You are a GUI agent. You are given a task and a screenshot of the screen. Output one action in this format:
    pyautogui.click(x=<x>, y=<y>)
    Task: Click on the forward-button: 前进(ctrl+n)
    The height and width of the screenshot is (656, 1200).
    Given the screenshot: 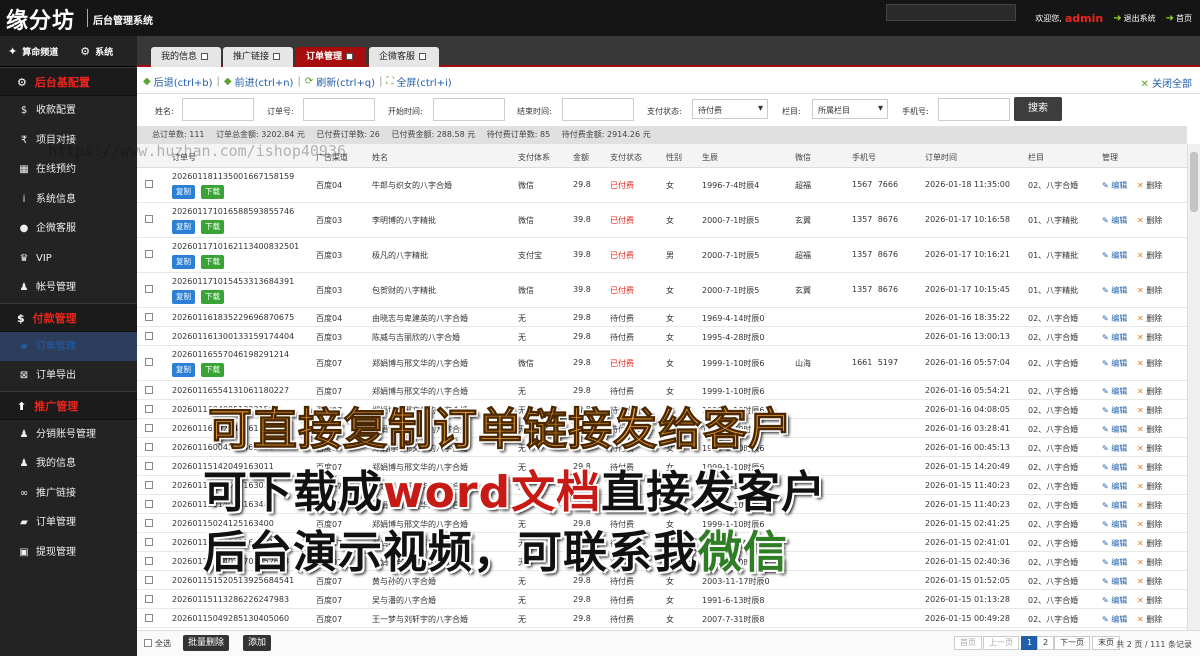 What is the action you would take?
    pyautogui.click(x=264, y=81)
    